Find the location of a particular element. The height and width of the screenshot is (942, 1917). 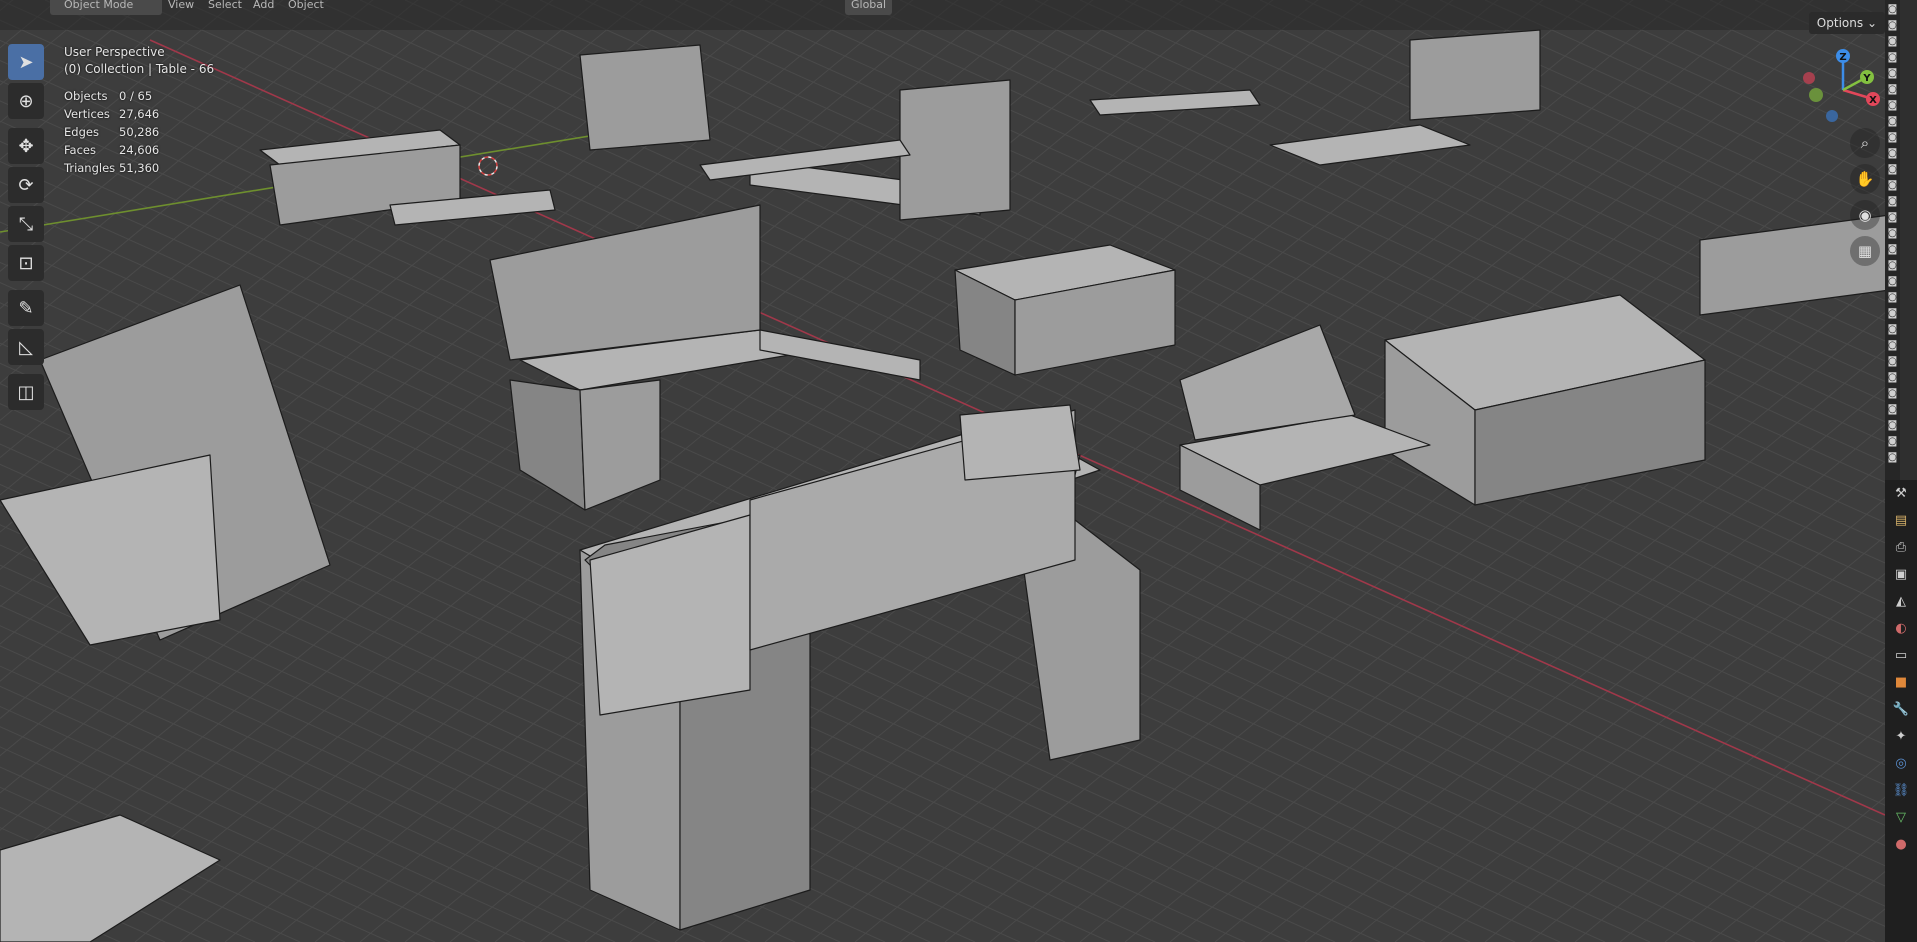

cursor-tool: ⊕ is located at coordinates (26, 101).